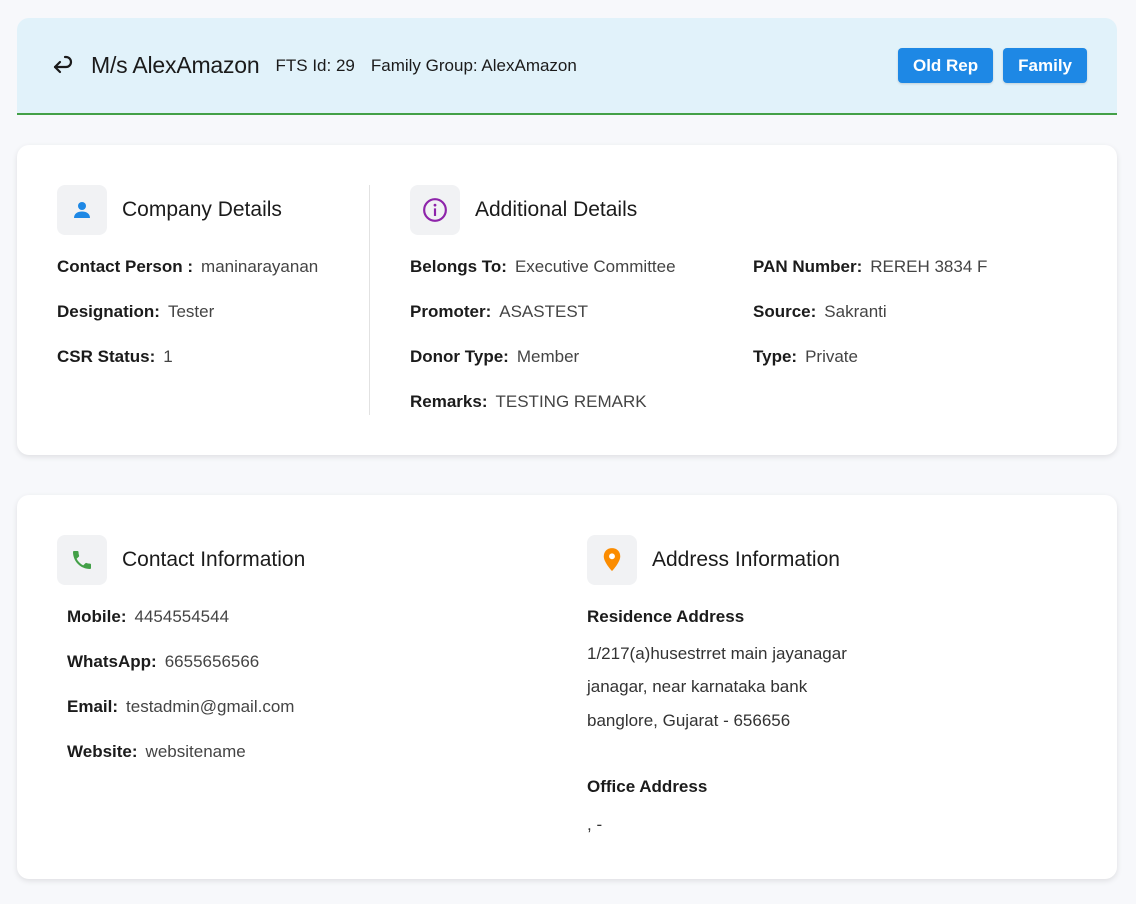 The image size is (1136, 904). Describe the element at coordinates (214, 559) in the screenshot. I see `contact-info-title: Contact Information` at that location.